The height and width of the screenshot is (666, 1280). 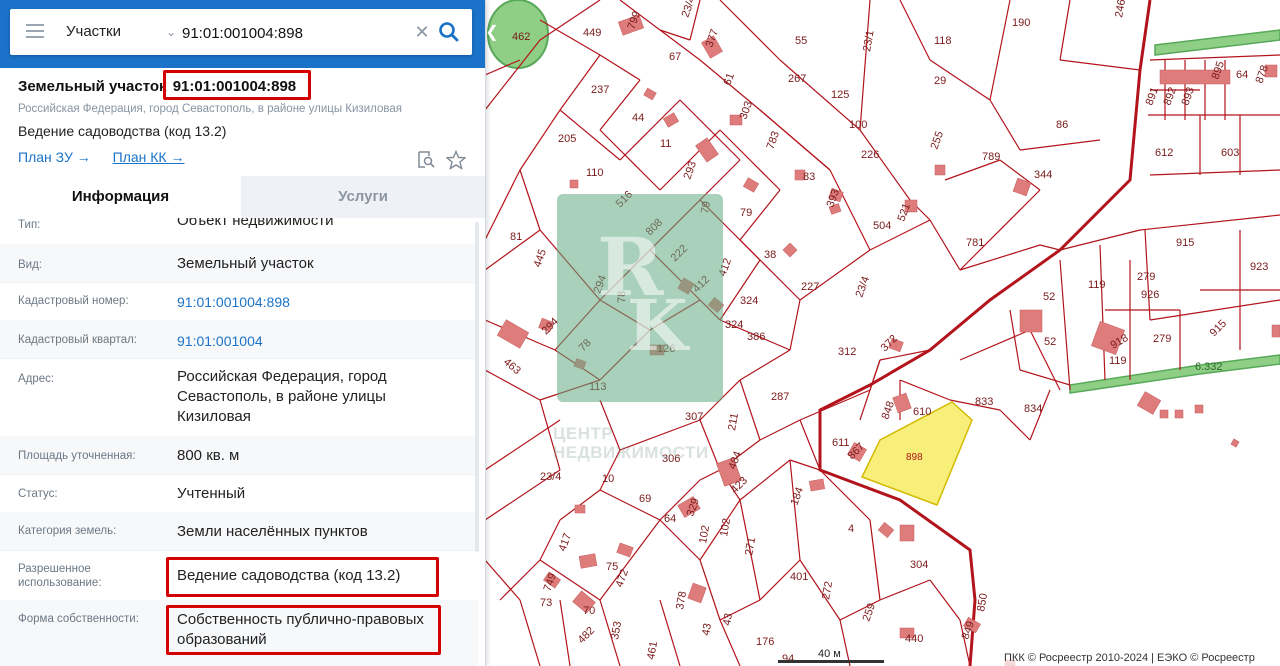 What do you see at coordinates (694, 417) in the screenshot?
I see `parcel-label: 307` at bounding box center [694, 417].